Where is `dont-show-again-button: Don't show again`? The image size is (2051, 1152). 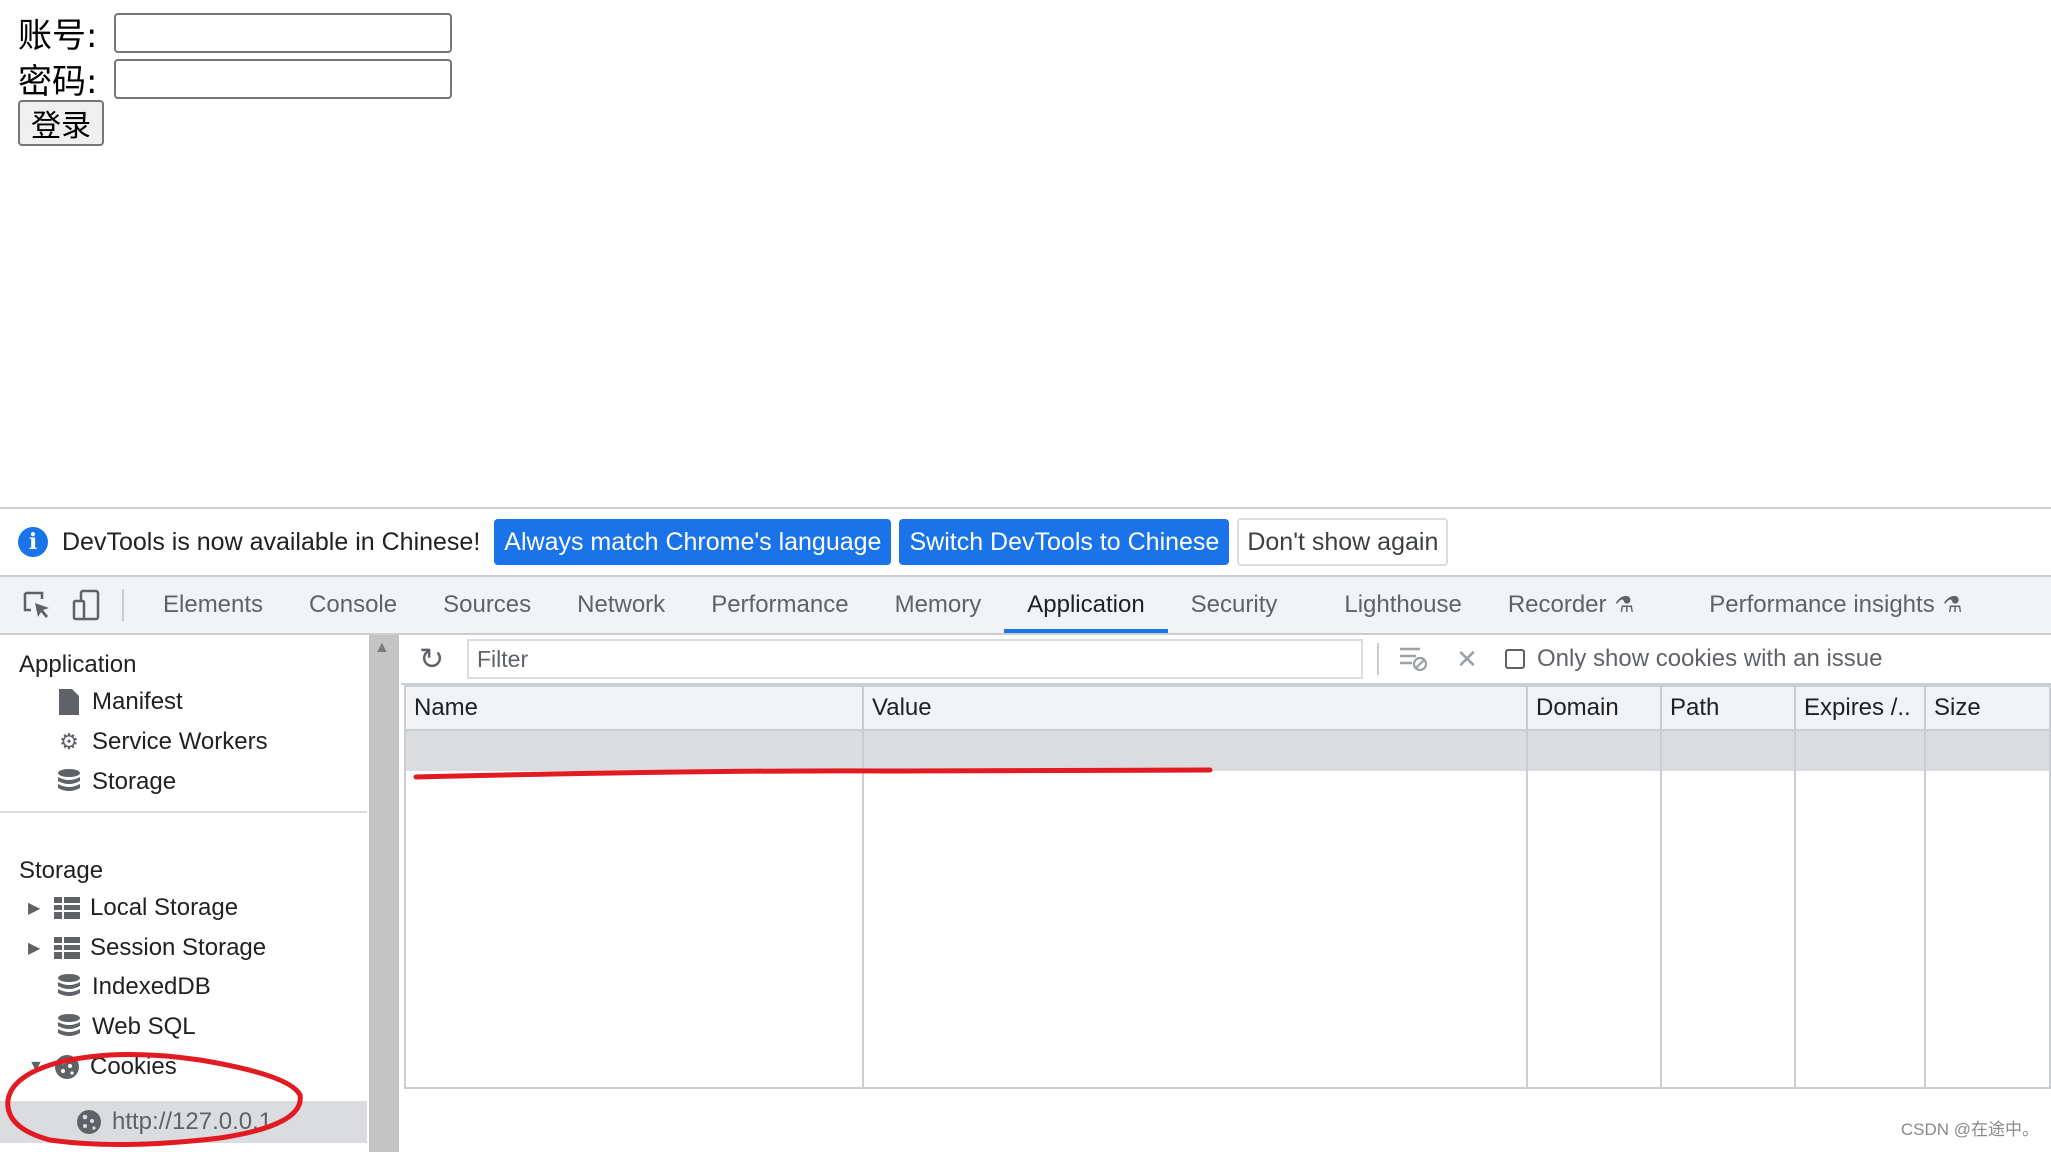
dont-show-again-button: Don't show again is located at coordinates (1343, 542).